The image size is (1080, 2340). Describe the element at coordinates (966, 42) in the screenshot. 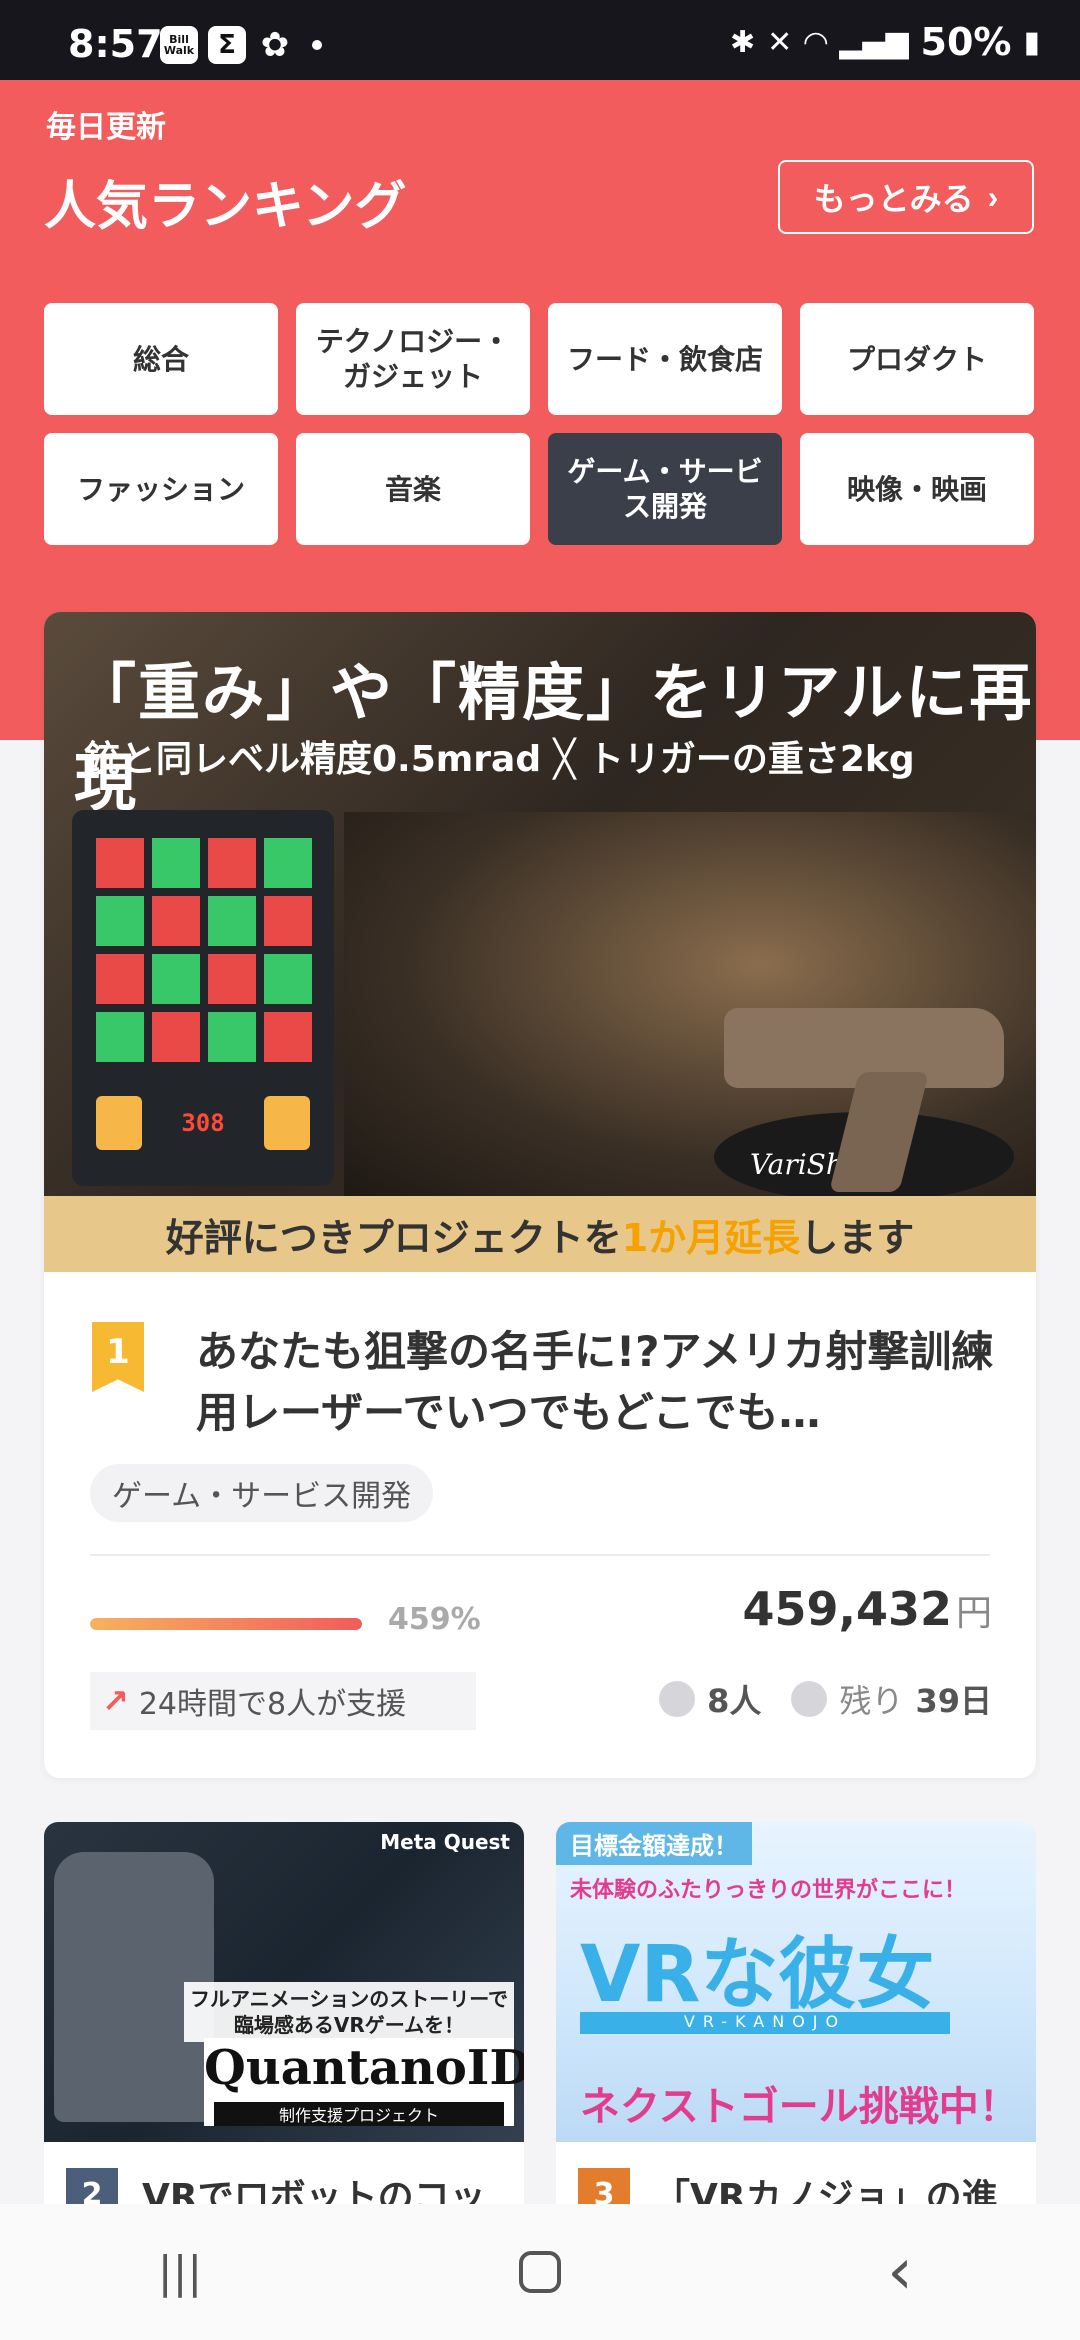

I see `battery-percent: 50%` at that location.